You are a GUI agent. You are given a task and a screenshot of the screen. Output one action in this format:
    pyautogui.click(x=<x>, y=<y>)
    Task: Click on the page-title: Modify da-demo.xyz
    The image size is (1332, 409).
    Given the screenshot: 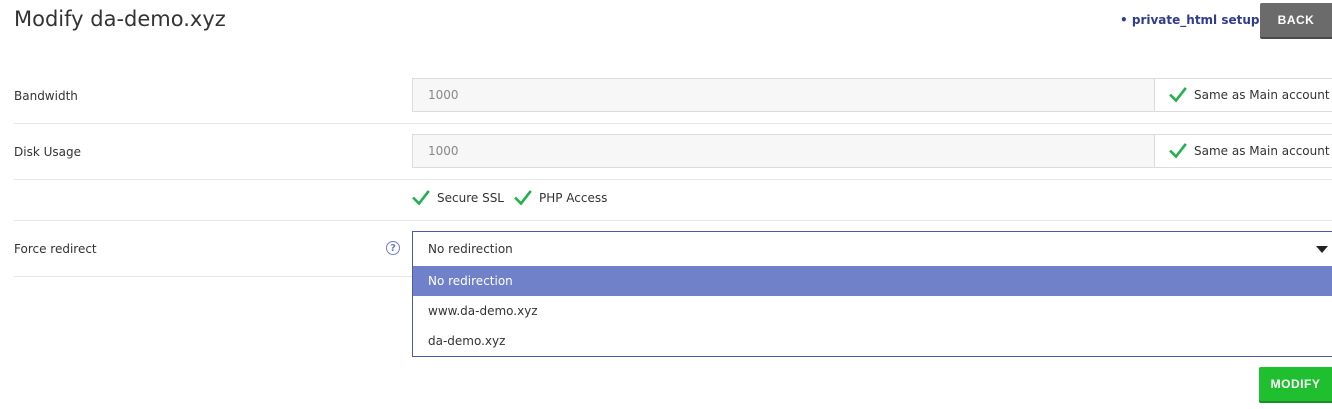 What is the action you would take?
    pyautogui.click(x=120, y=19)
    